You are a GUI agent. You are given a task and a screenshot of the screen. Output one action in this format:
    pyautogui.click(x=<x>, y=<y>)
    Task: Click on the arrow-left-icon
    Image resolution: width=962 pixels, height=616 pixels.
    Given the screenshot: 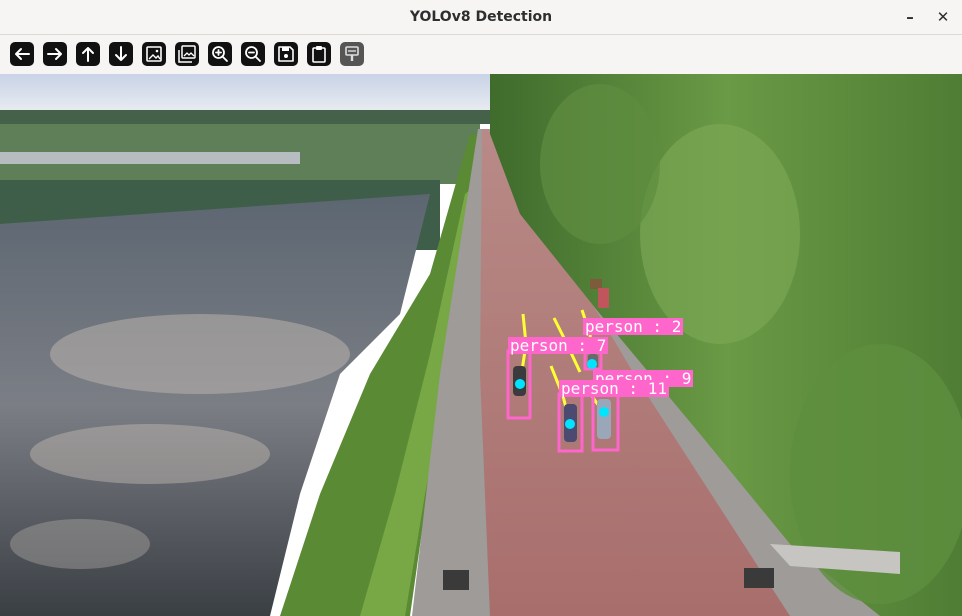 What is the action you would take?
    pyautogui.click(x=22, y=54)
    